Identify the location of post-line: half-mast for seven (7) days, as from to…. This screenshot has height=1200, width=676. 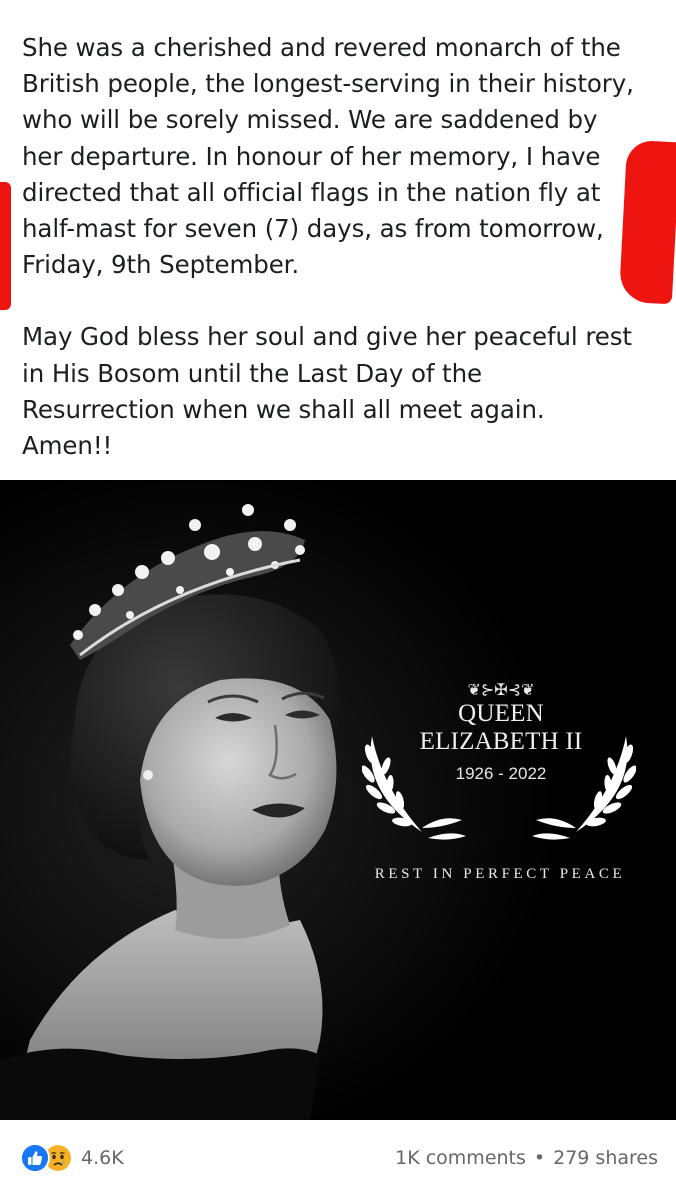
(313, 229).